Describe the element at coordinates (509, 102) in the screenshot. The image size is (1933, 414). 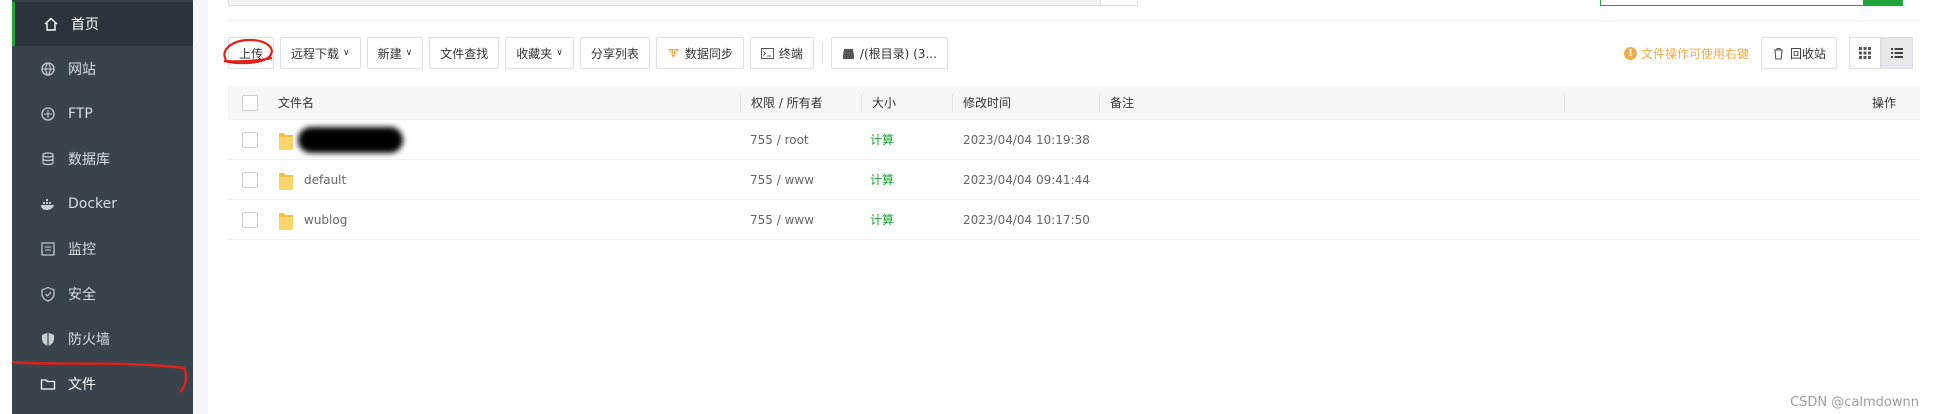
I see `col-name-header: 文件名` at that location.